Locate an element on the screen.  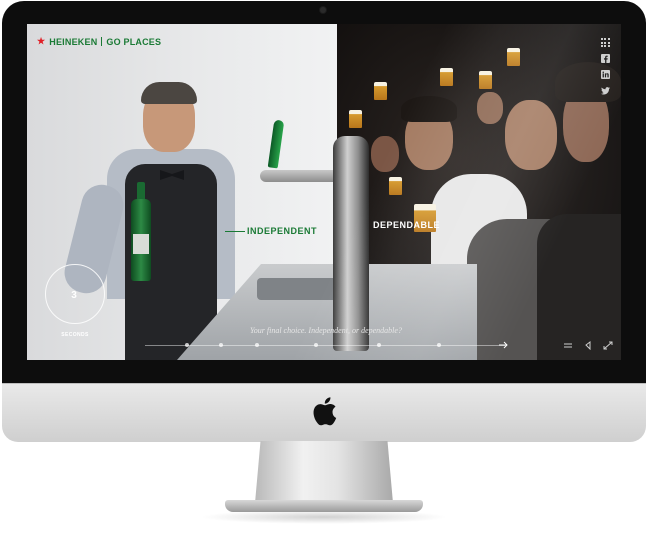
stand-shadow is located at coordinates (324, 517).